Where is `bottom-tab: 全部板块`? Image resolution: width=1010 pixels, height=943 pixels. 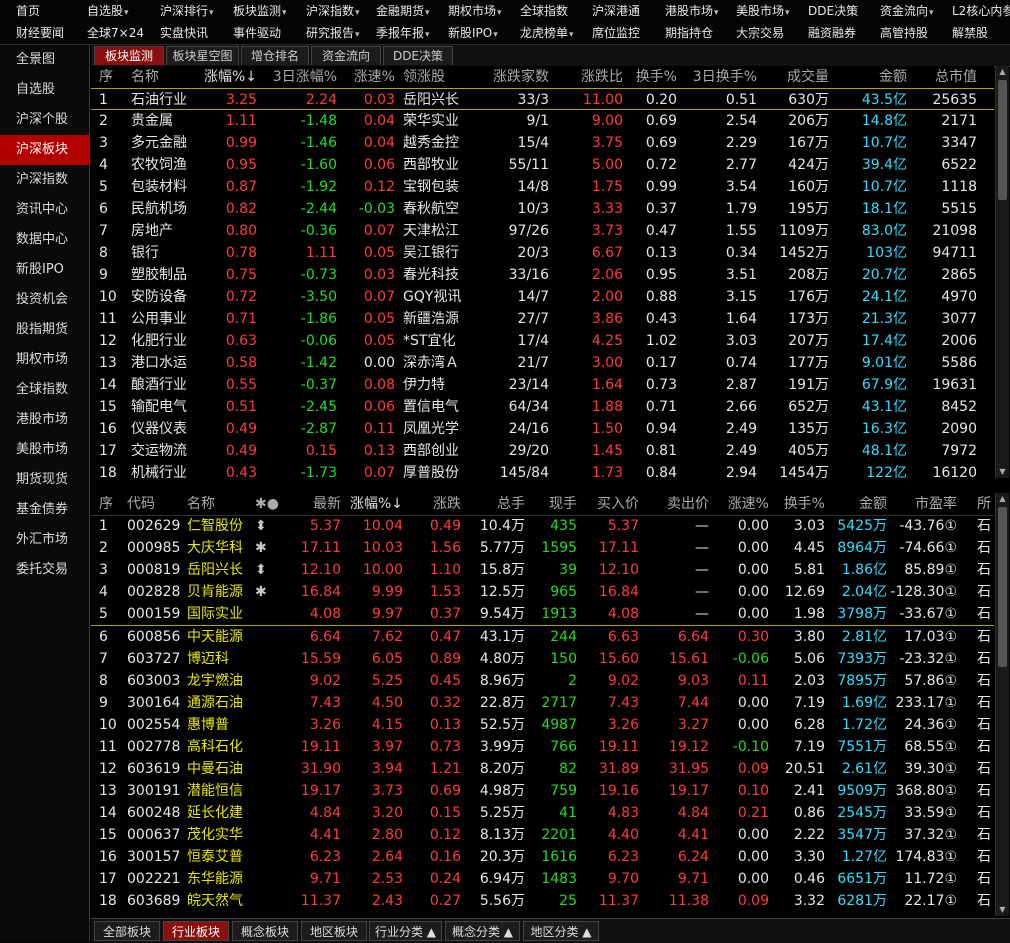 bottom-tab: 全部板块 is located at coordinates (127, 931).